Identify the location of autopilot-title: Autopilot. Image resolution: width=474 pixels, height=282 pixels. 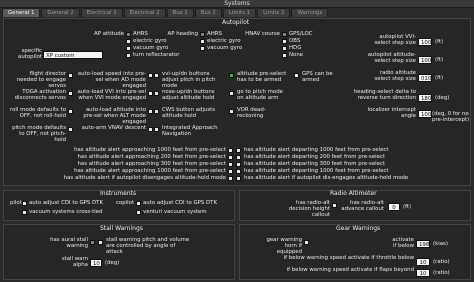
(236, 22).